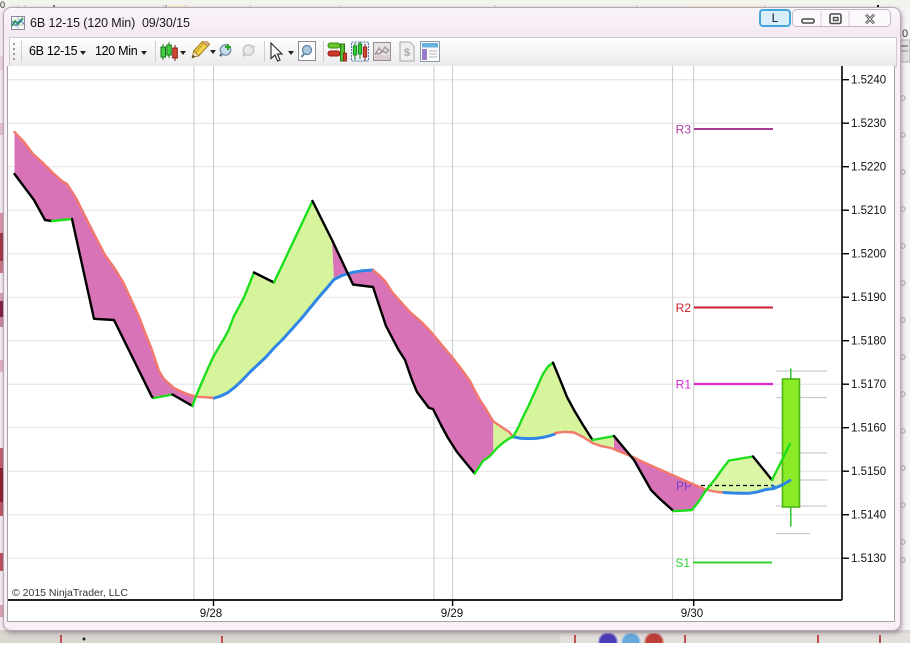  What do you see at coordinates (684, 385) in the screenshot?
I see `svg-text: R1` at bounding box center [684, 385].